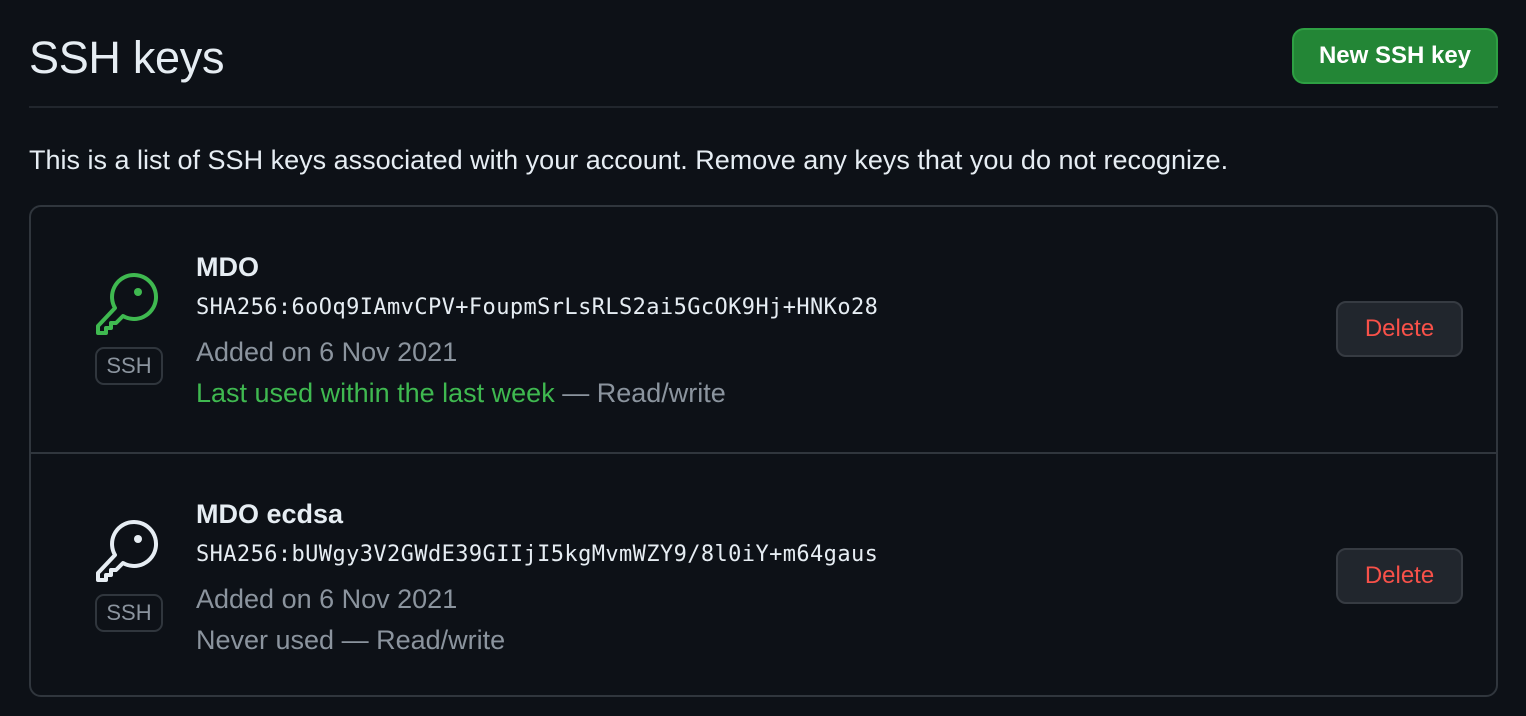 This screenshot has width=1526, height=716. What do you see at coordinates (640, 393) in the screenshot?
I see `key-access-level: — Read/write` at bounding box center [640, 393].